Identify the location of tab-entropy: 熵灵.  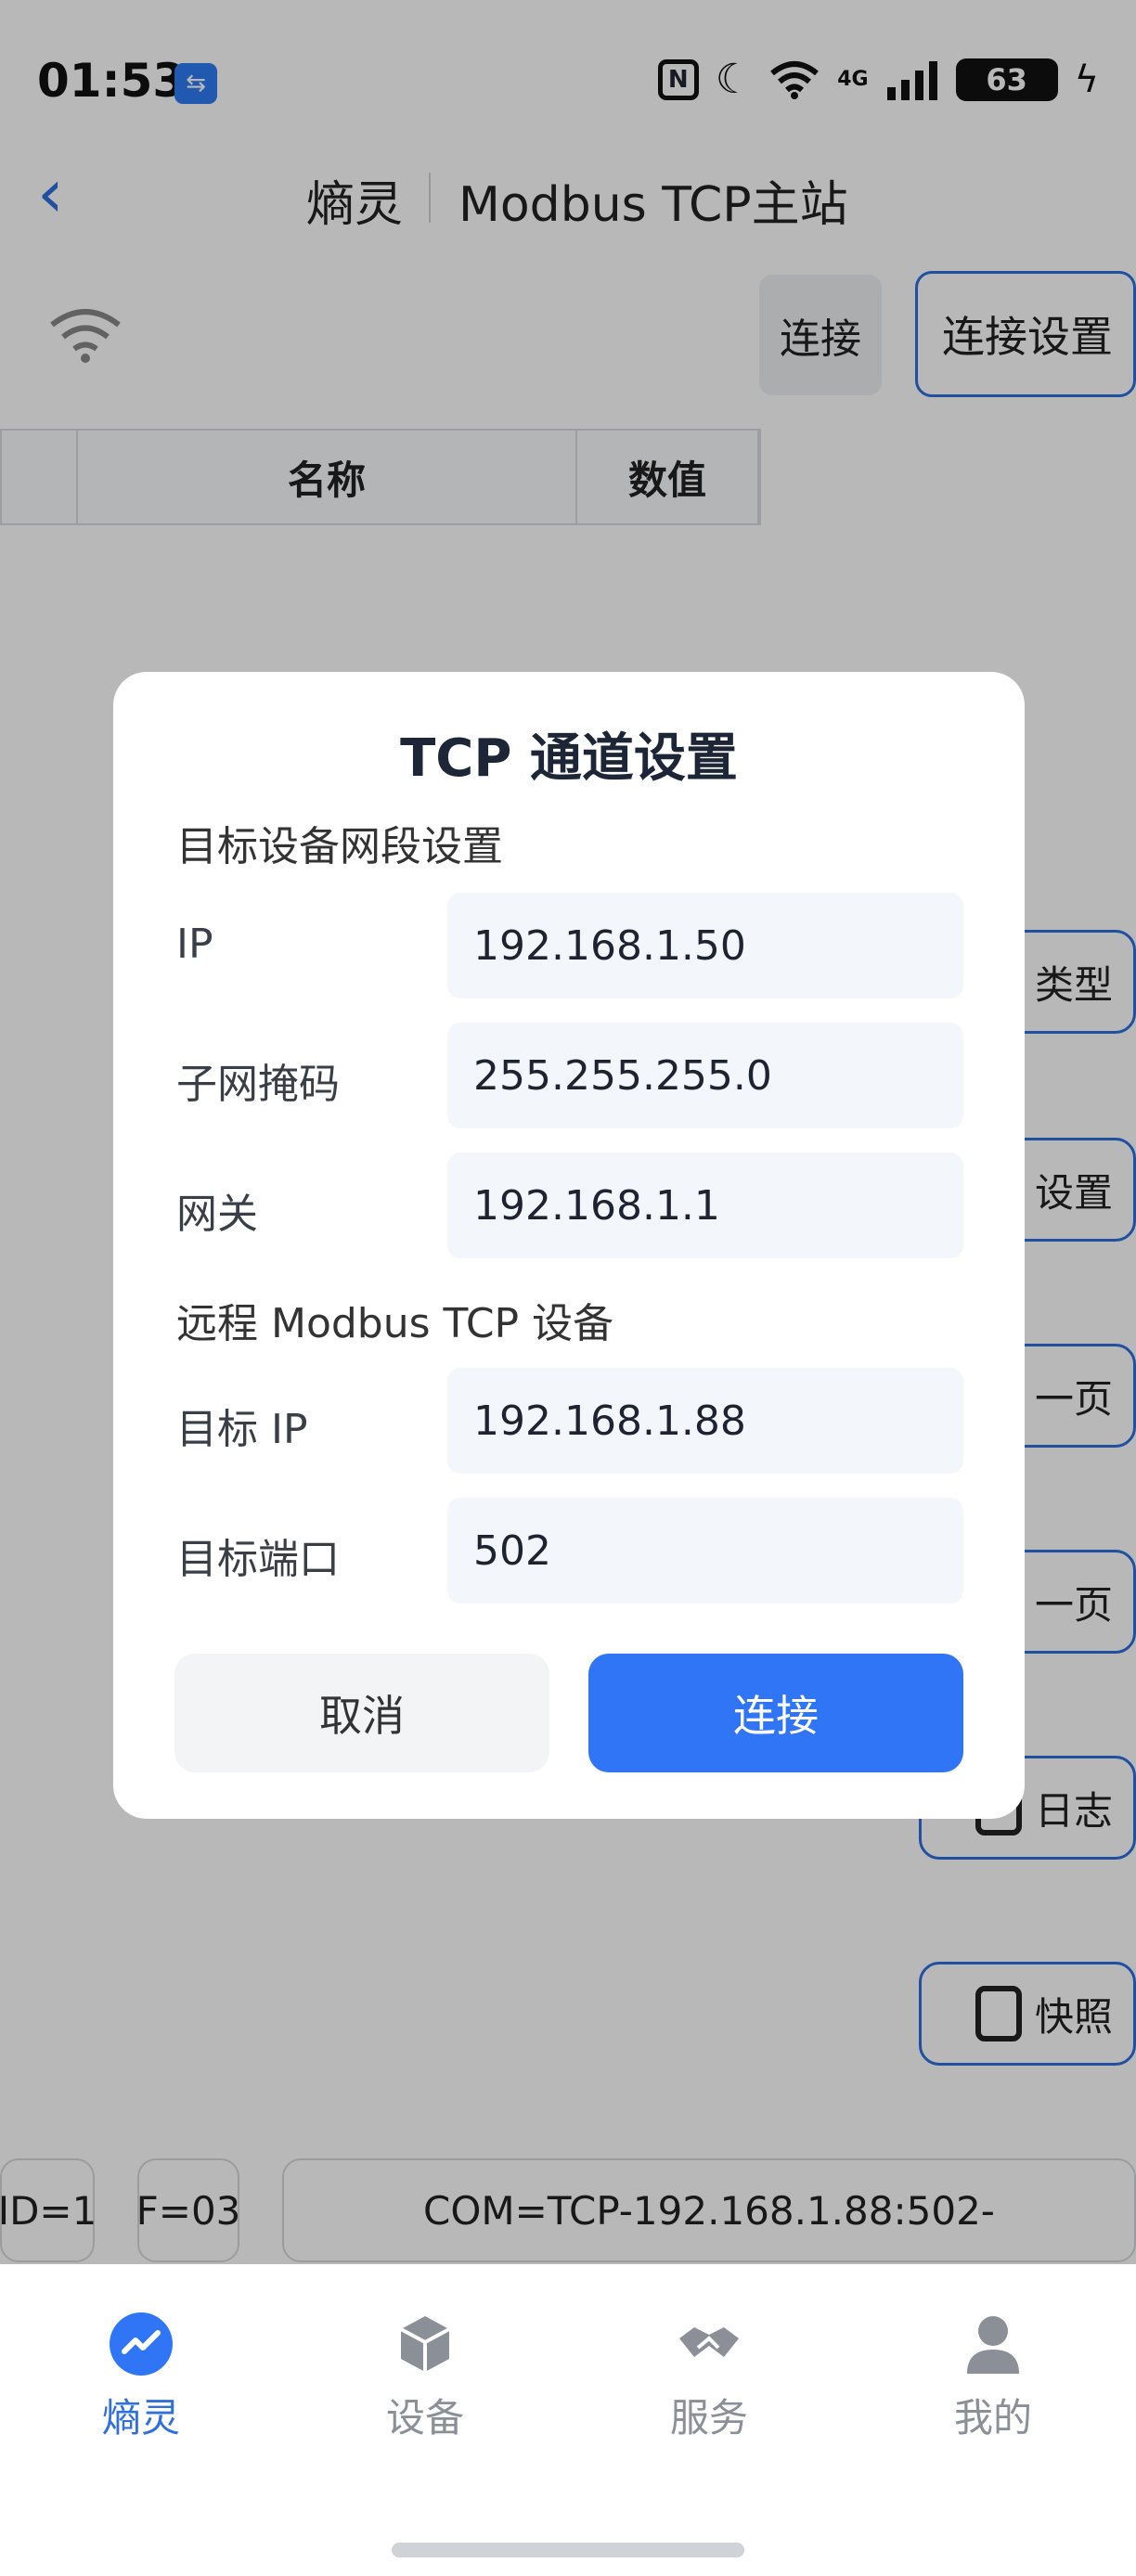
(141, 2377).